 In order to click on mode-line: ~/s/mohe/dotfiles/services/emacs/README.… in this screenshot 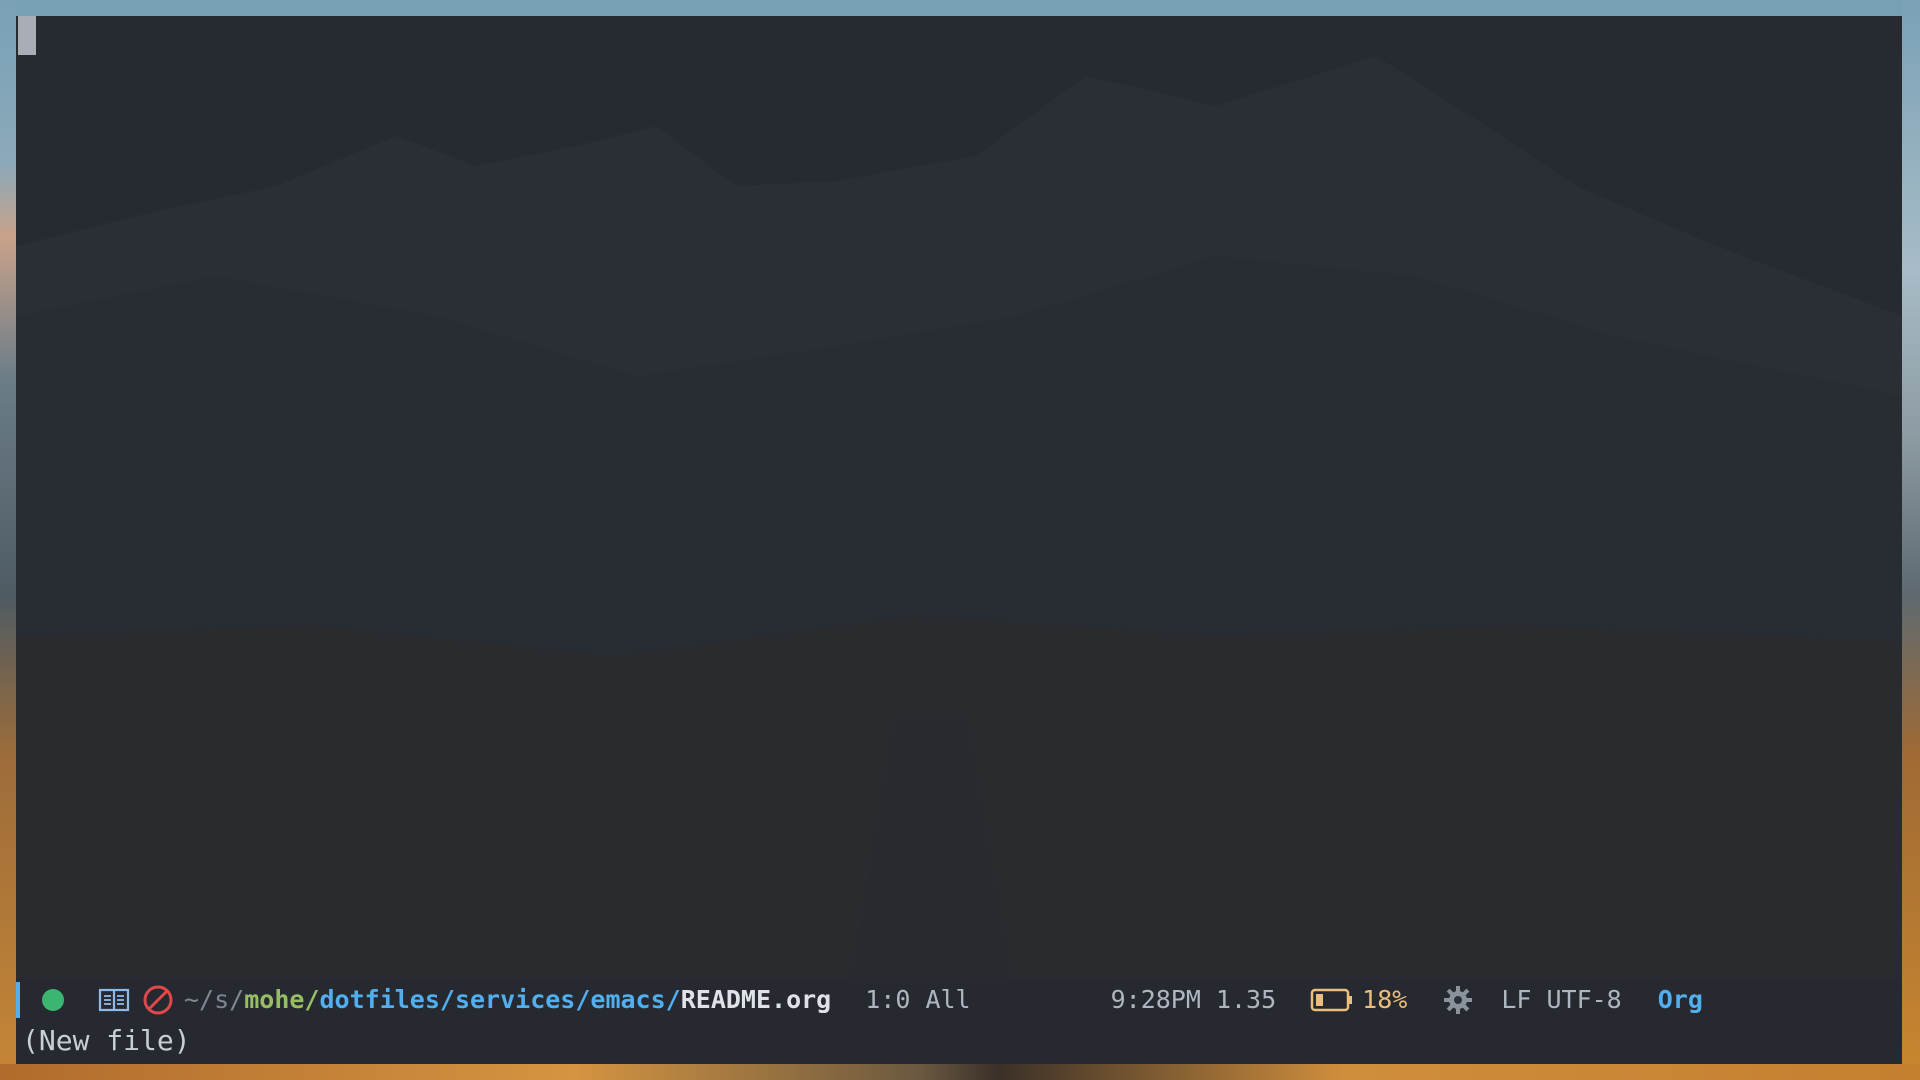, I will do `click(959, 999)`.